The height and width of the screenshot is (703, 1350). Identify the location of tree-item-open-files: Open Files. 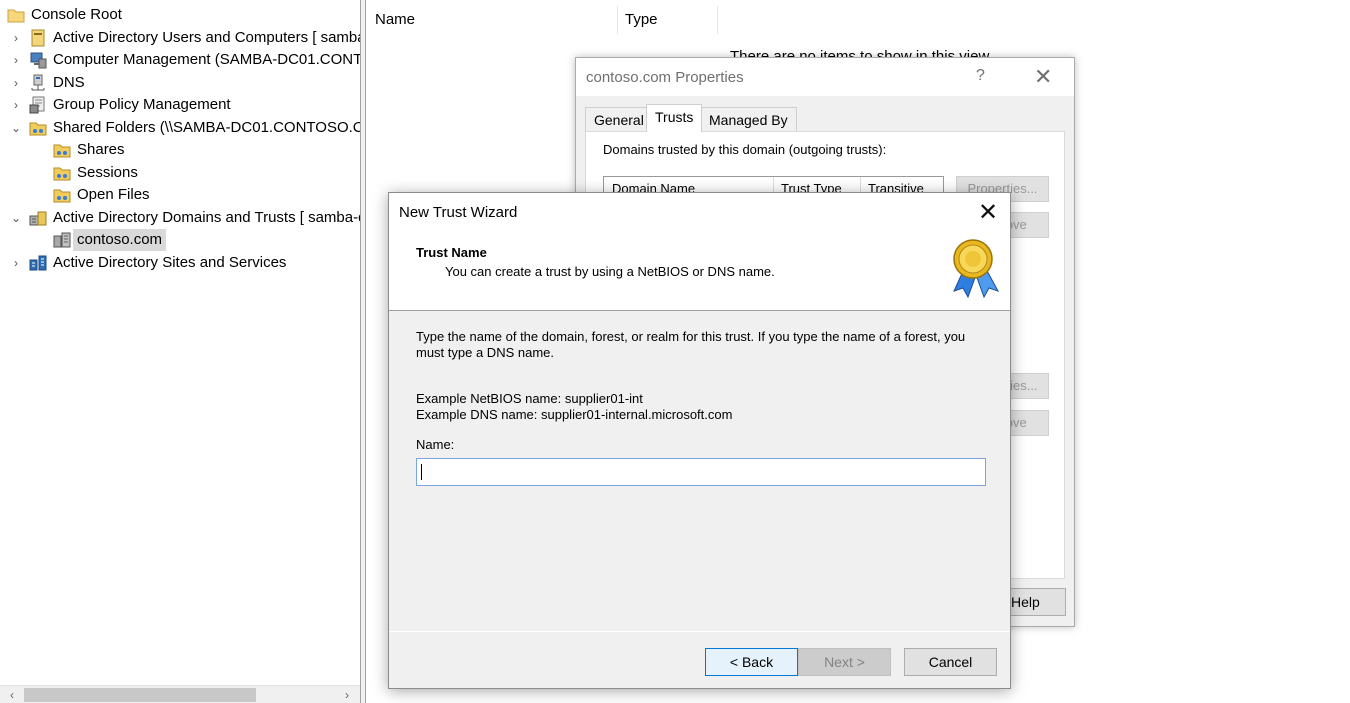
(101, 195).